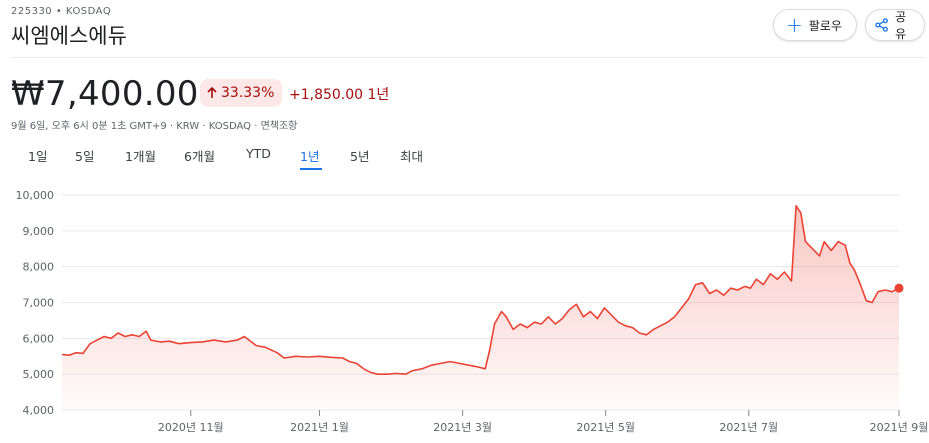 The image size is (929, 443). I want to click on percent-change-value: 33.33%, so click(248, 93).